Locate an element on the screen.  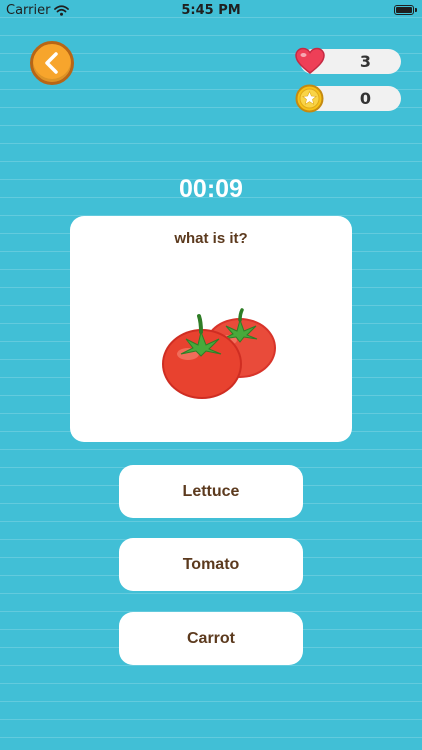
status-time: 5:45 PM is located at coordinates (211, 10).